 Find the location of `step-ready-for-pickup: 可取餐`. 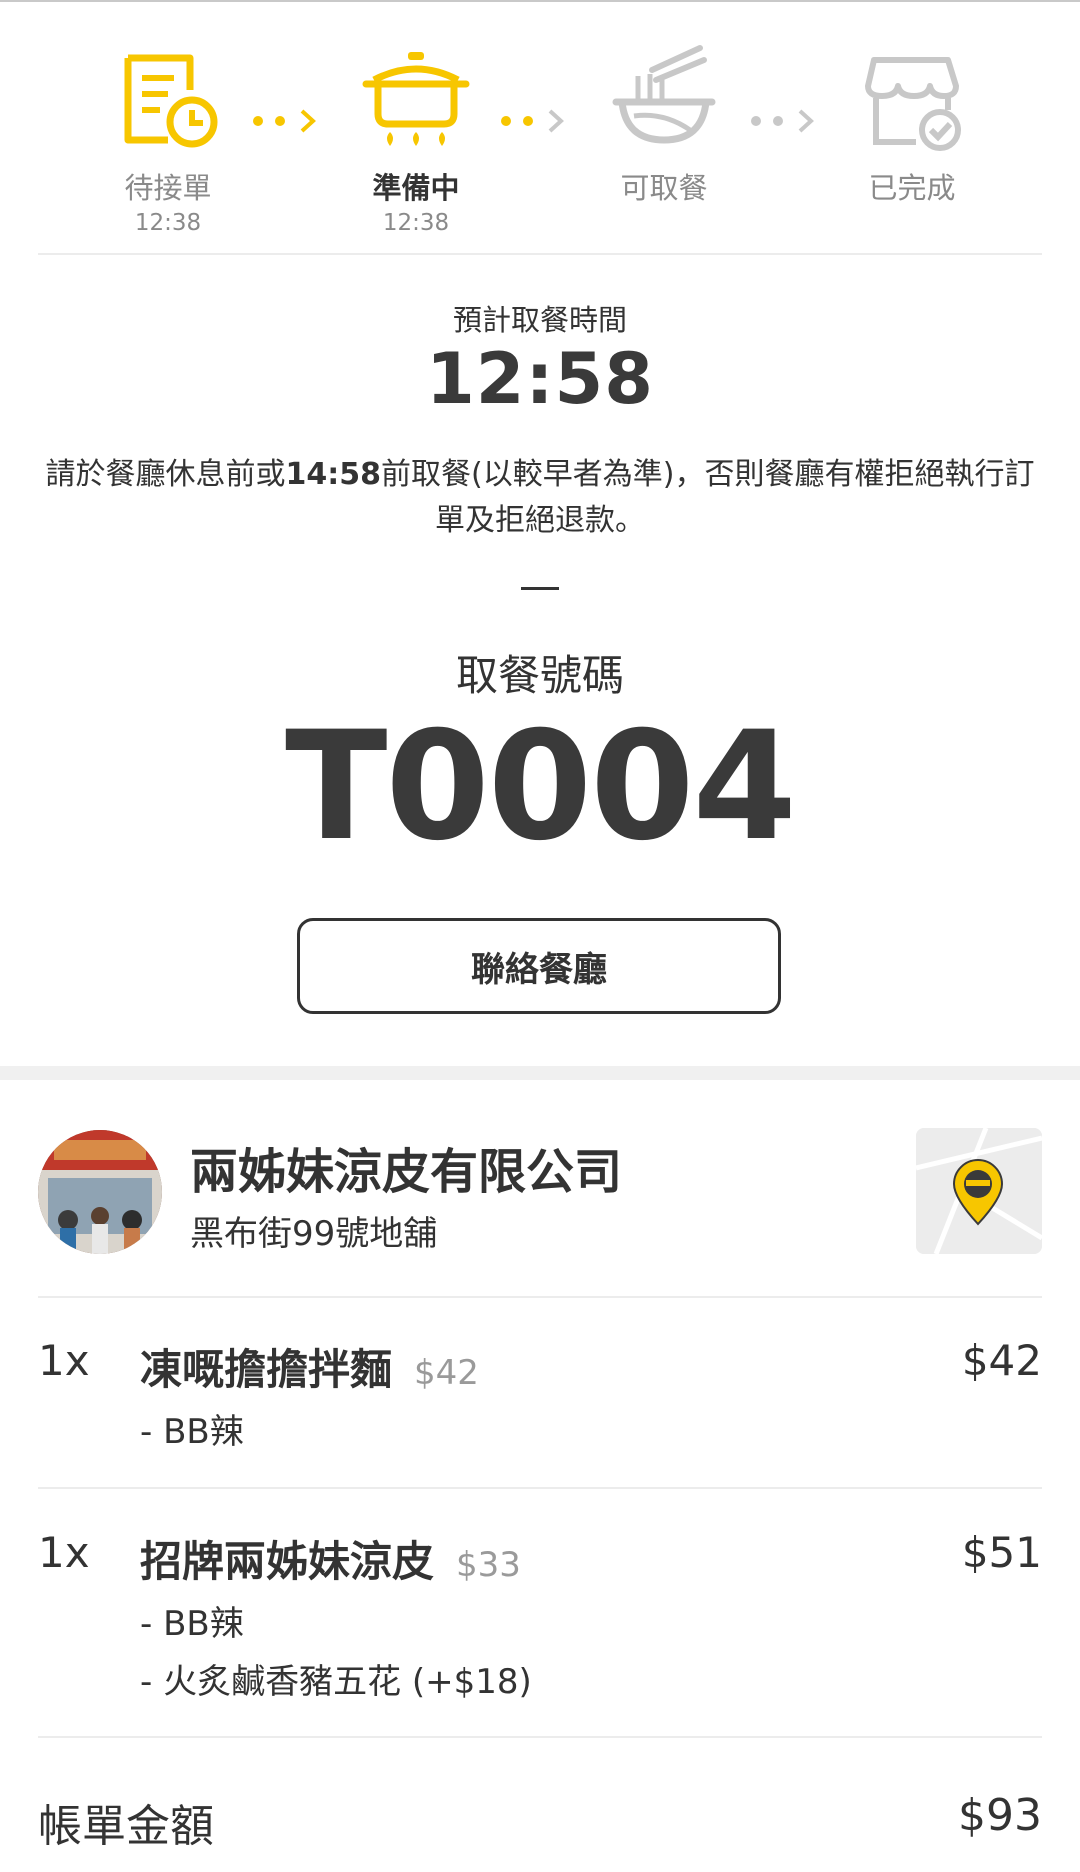

step-ready-for-pickup: 可取餐 is located at coordinates (664, 118).